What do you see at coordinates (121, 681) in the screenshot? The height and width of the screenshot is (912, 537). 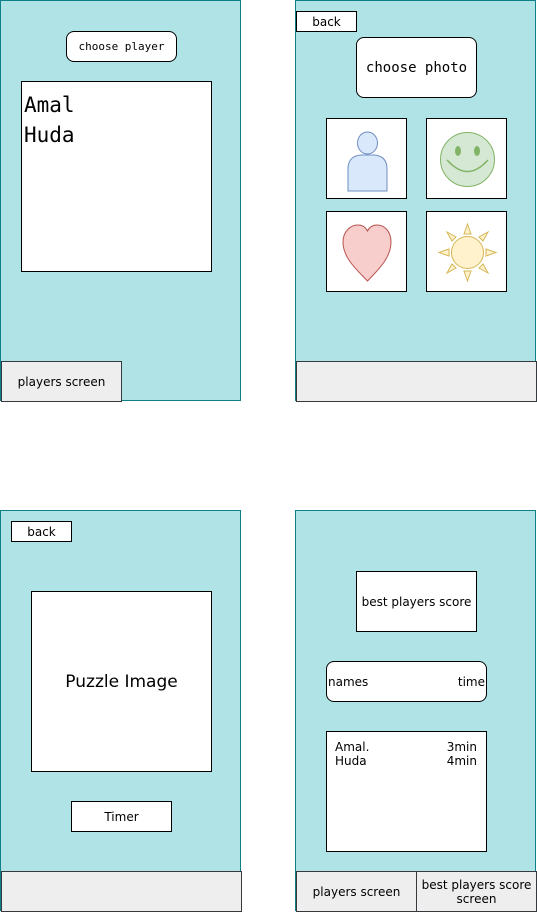 I see `puzzle-image: Puzzle Image` at bounding box center [121, 681].